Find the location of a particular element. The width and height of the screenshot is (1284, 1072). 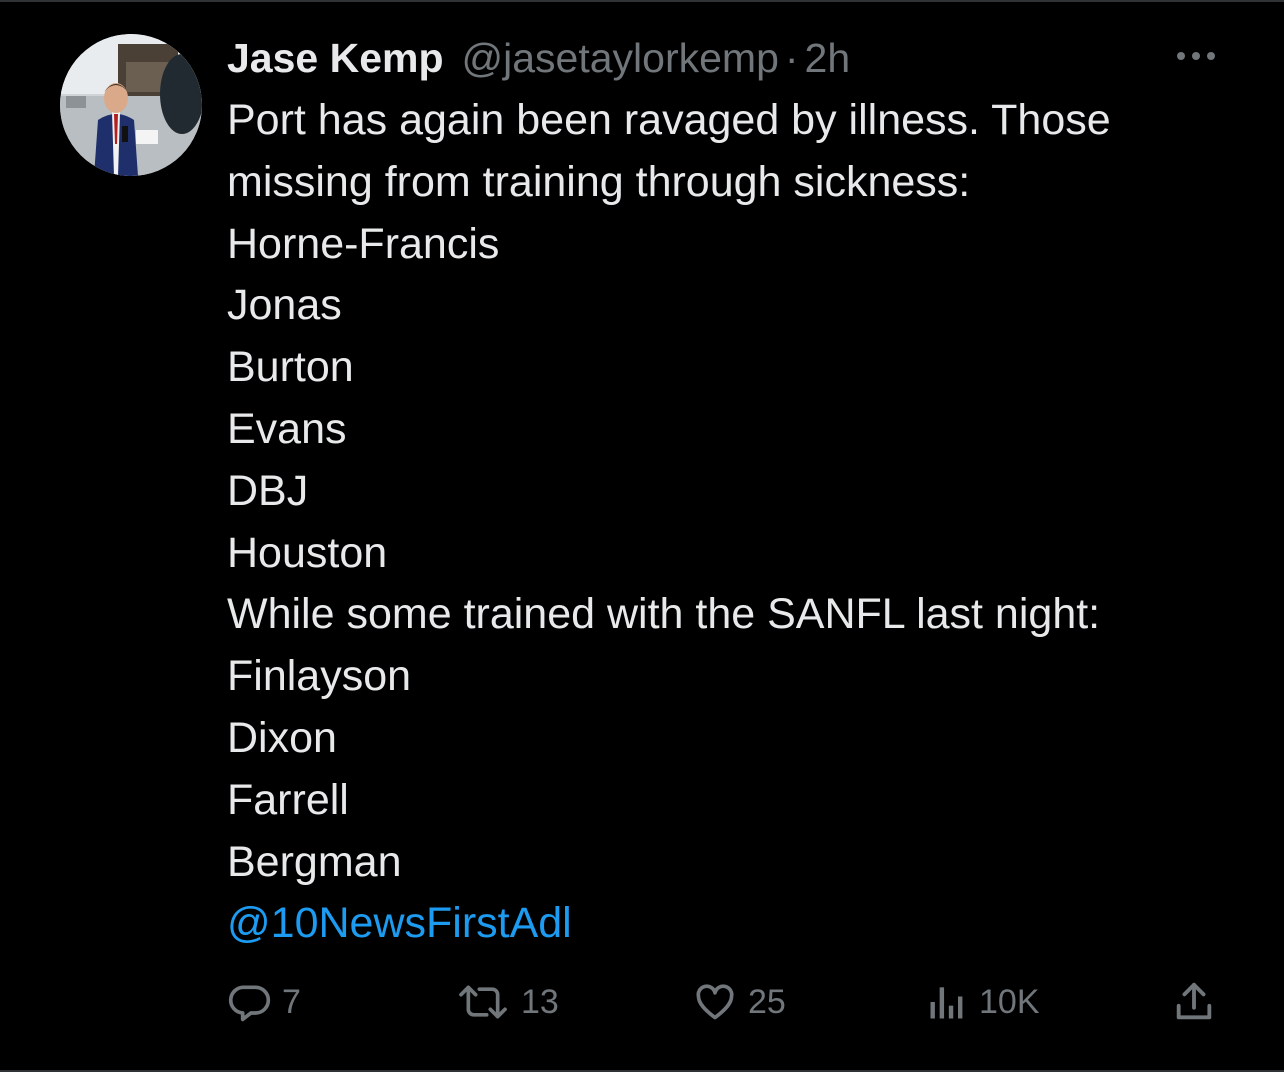

repost-button: 13 is located at coordinates (507, 1002).